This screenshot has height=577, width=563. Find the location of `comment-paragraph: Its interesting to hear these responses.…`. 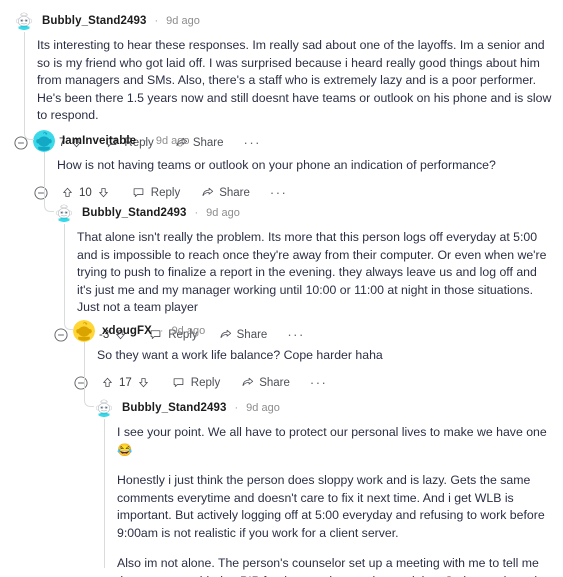

comment-paragraph: Its interesting to hear these responses.… is located at coordinates (294, 80).